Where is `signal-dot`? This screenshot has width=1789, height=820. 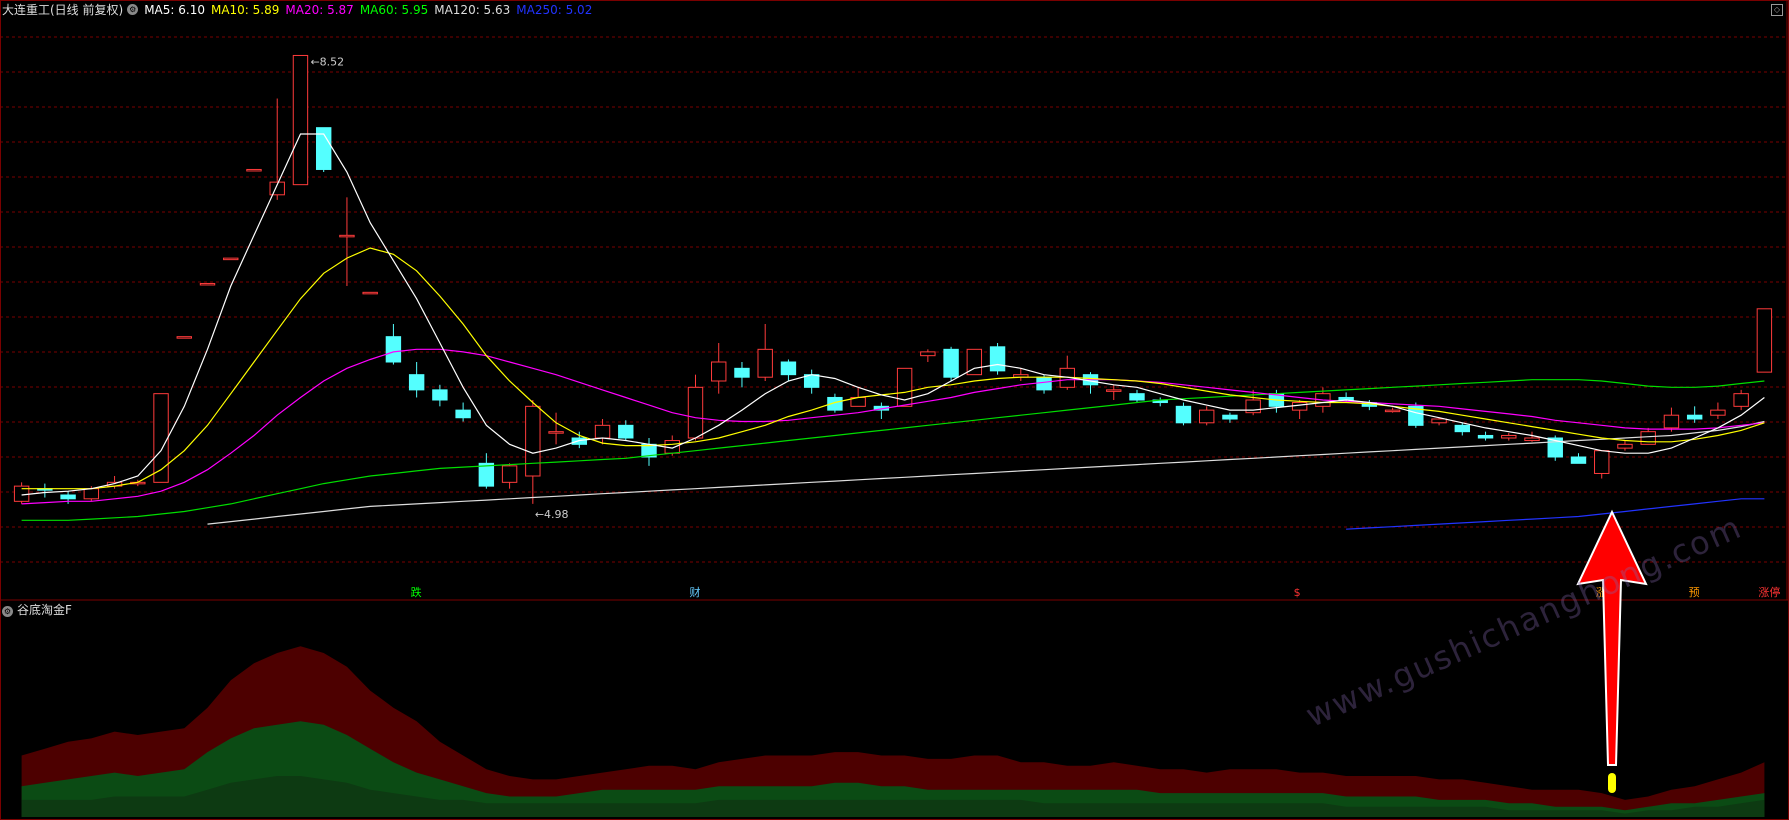
signal-dot is located at coordinates (1612, 783).